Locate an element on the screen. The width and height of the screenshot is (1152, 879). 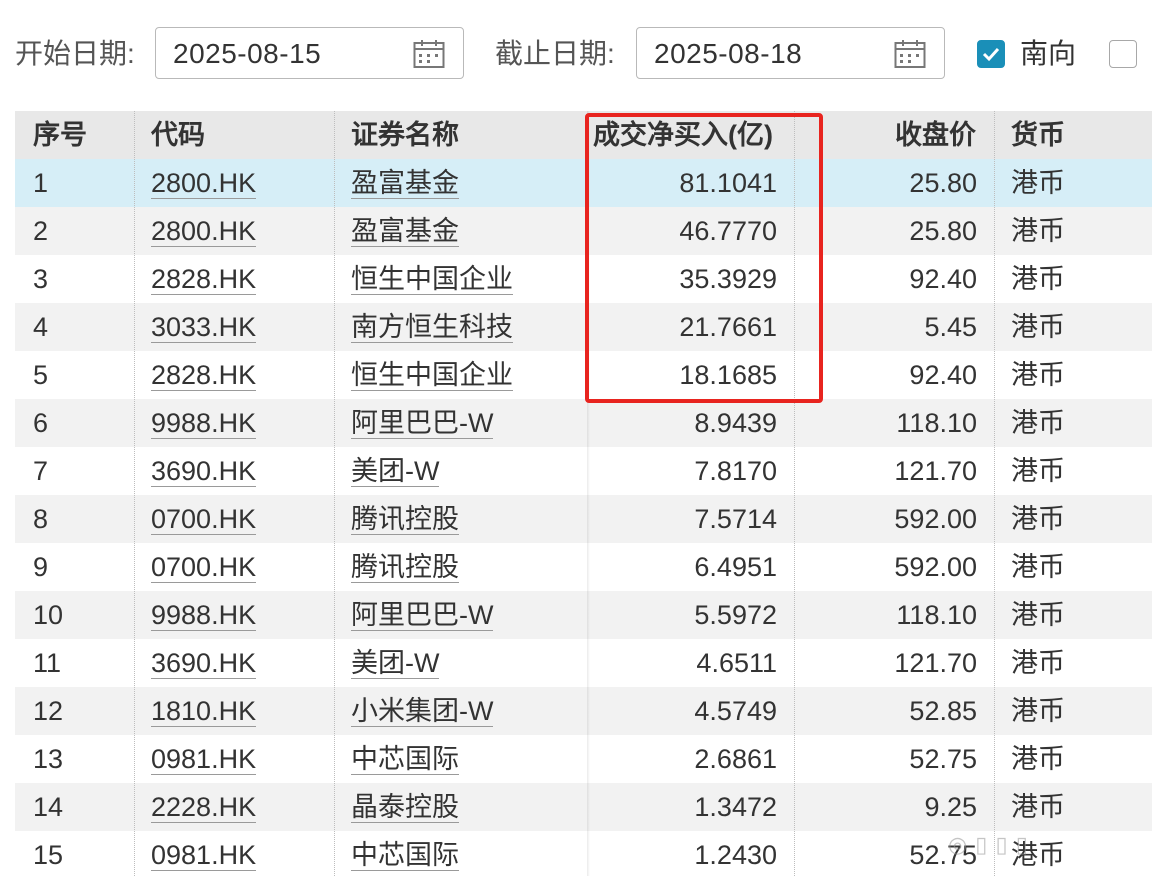
security-code-link-text: 3033.HK is located at coordinates (204, 327).